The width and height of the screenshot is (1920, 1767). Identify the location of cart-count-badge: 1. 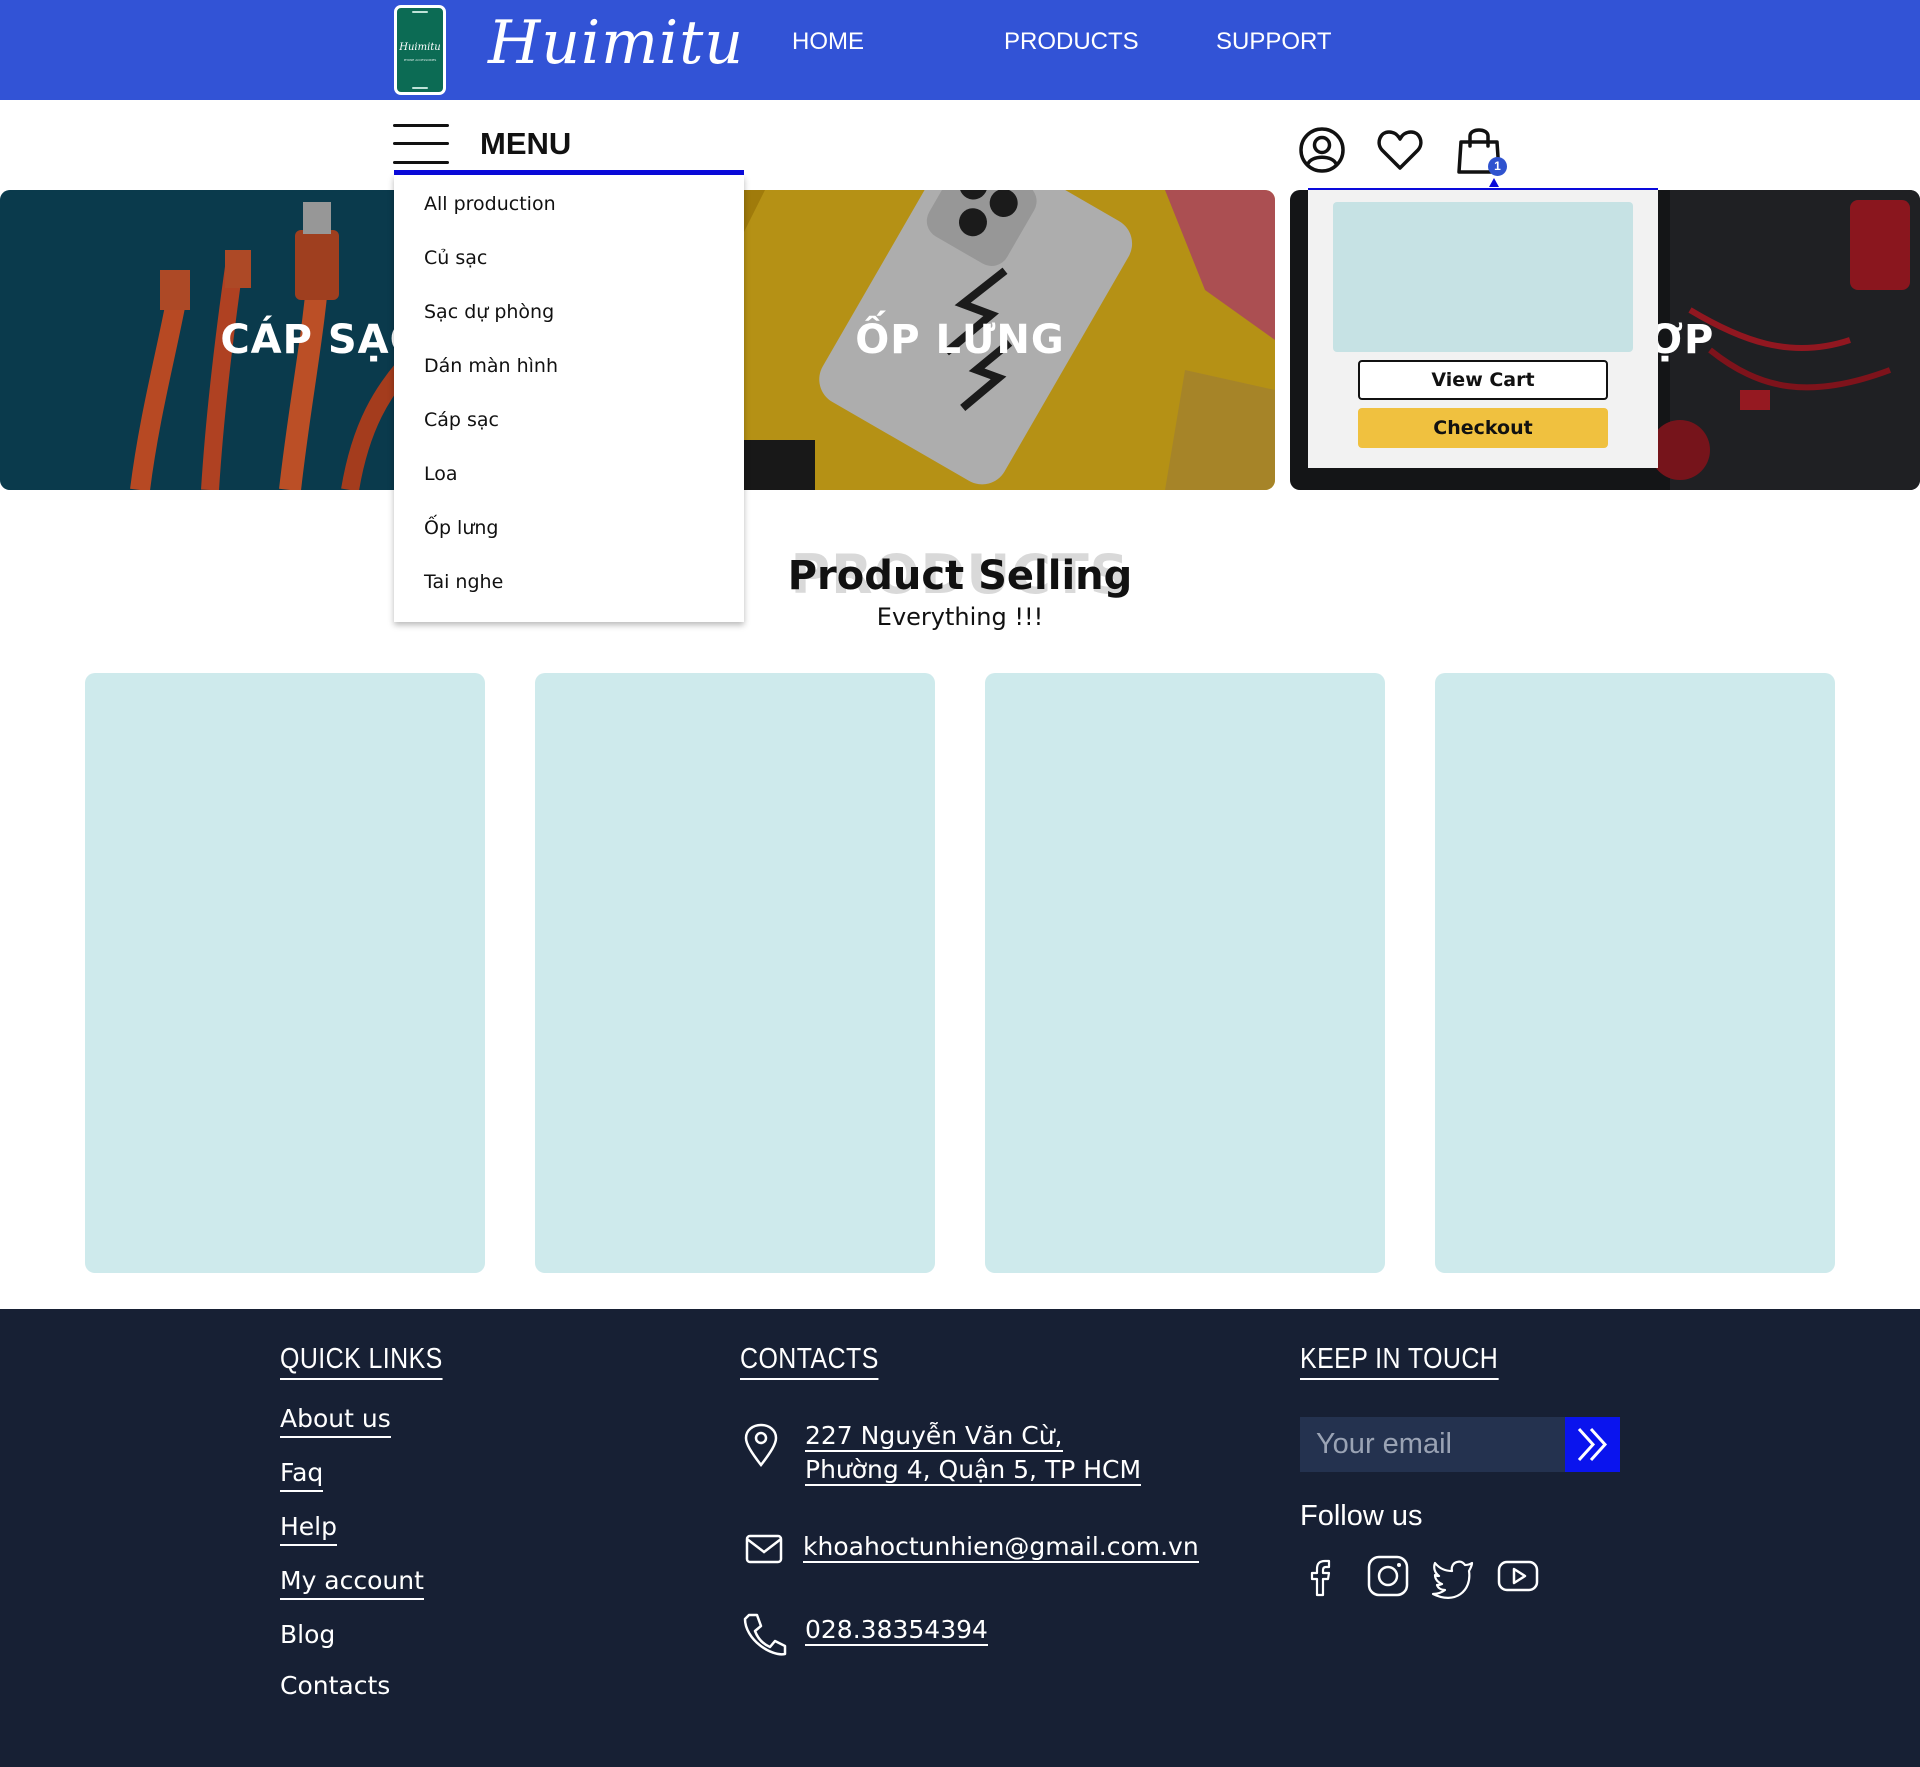
(1497, 166).